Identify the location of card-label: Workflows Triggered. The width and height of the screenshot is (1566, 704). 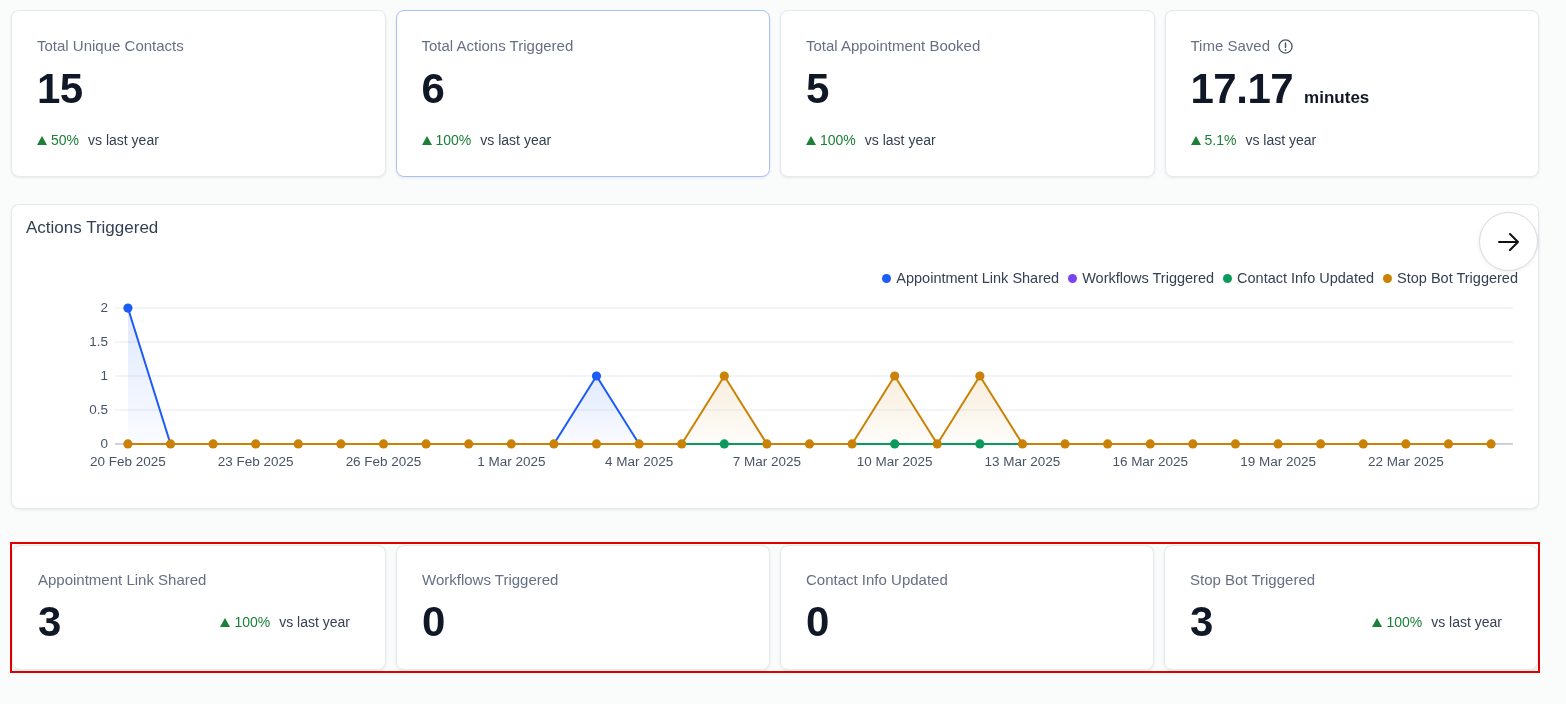
(491, 580).